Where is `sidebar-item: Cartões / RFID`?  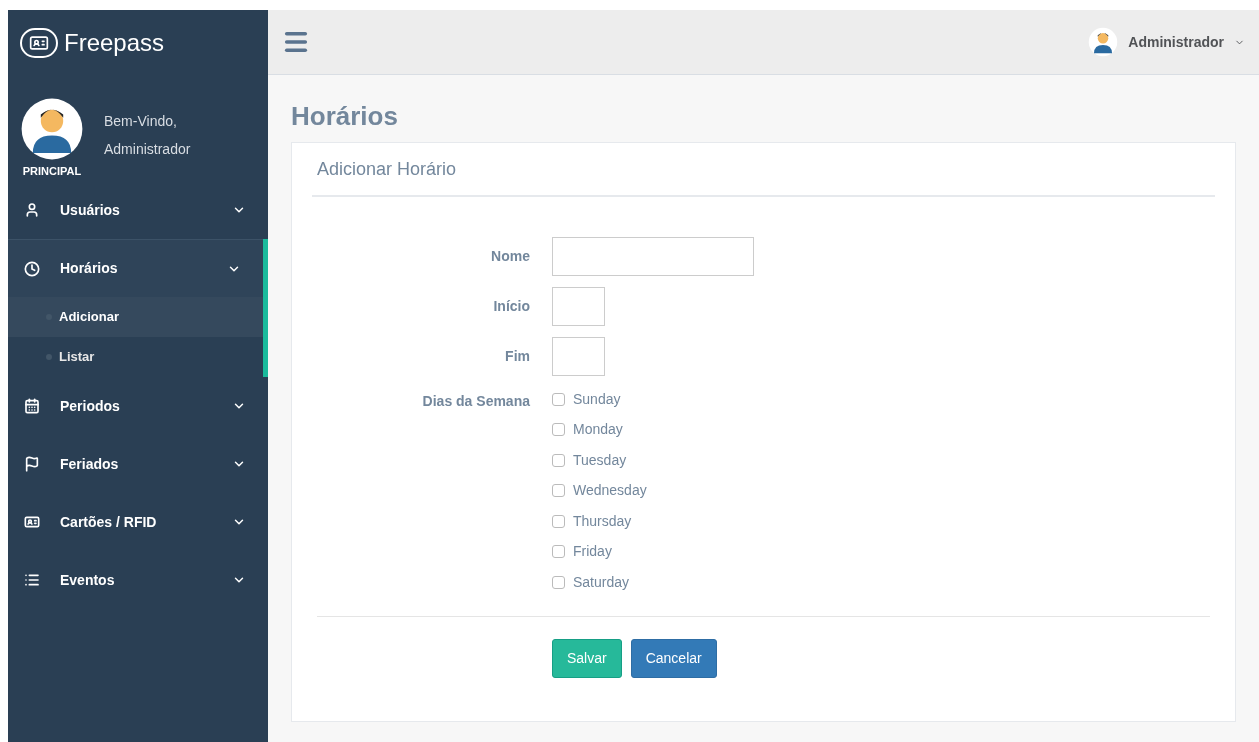 sidebar-item: Cartões / RFID is located at coordinates (138, 522).